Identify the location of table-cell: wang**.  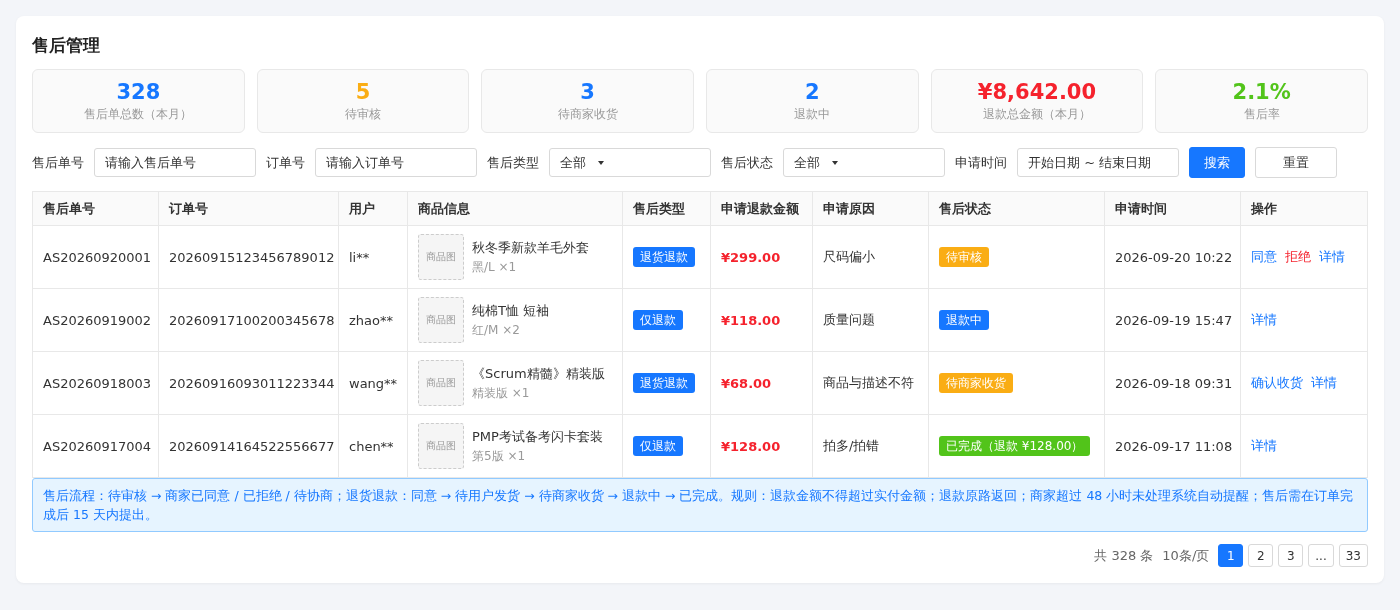
(373, 383).